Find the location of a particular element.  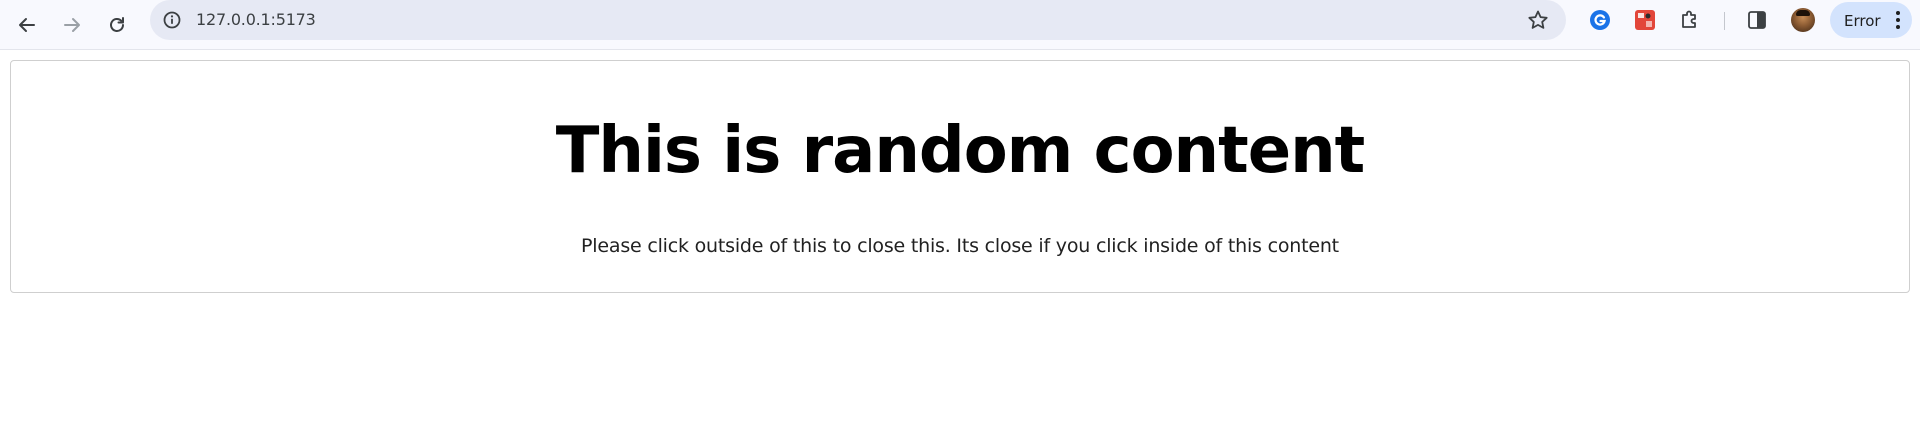

extensions-button is located at coordinates (1690, 20).